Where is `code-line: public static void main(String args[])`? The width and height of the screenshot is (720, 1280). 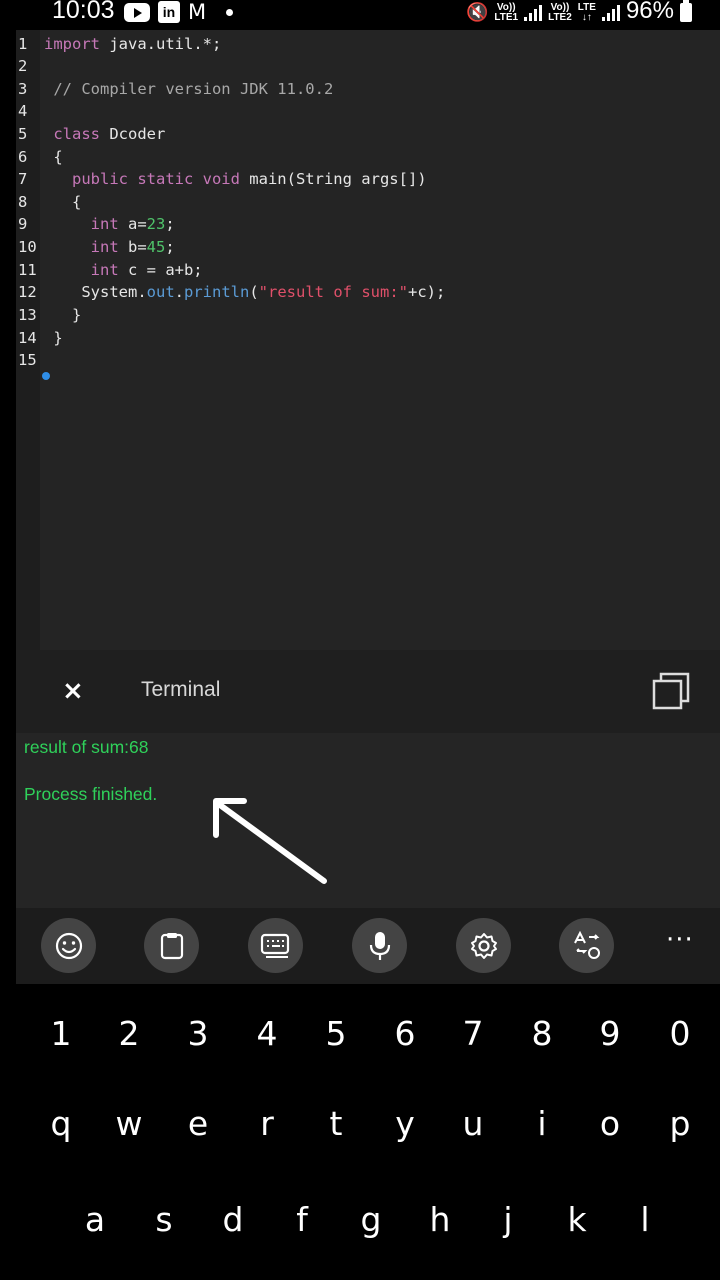
code-line: public static void main(String args[]) is located at coordinates (235, 179).